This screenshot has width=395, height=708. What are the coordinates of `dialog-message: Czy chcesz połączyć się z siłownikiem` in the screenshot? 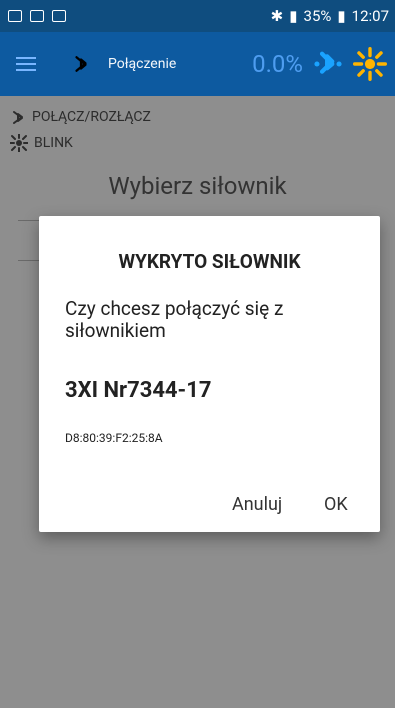 It's located at (174, 319).